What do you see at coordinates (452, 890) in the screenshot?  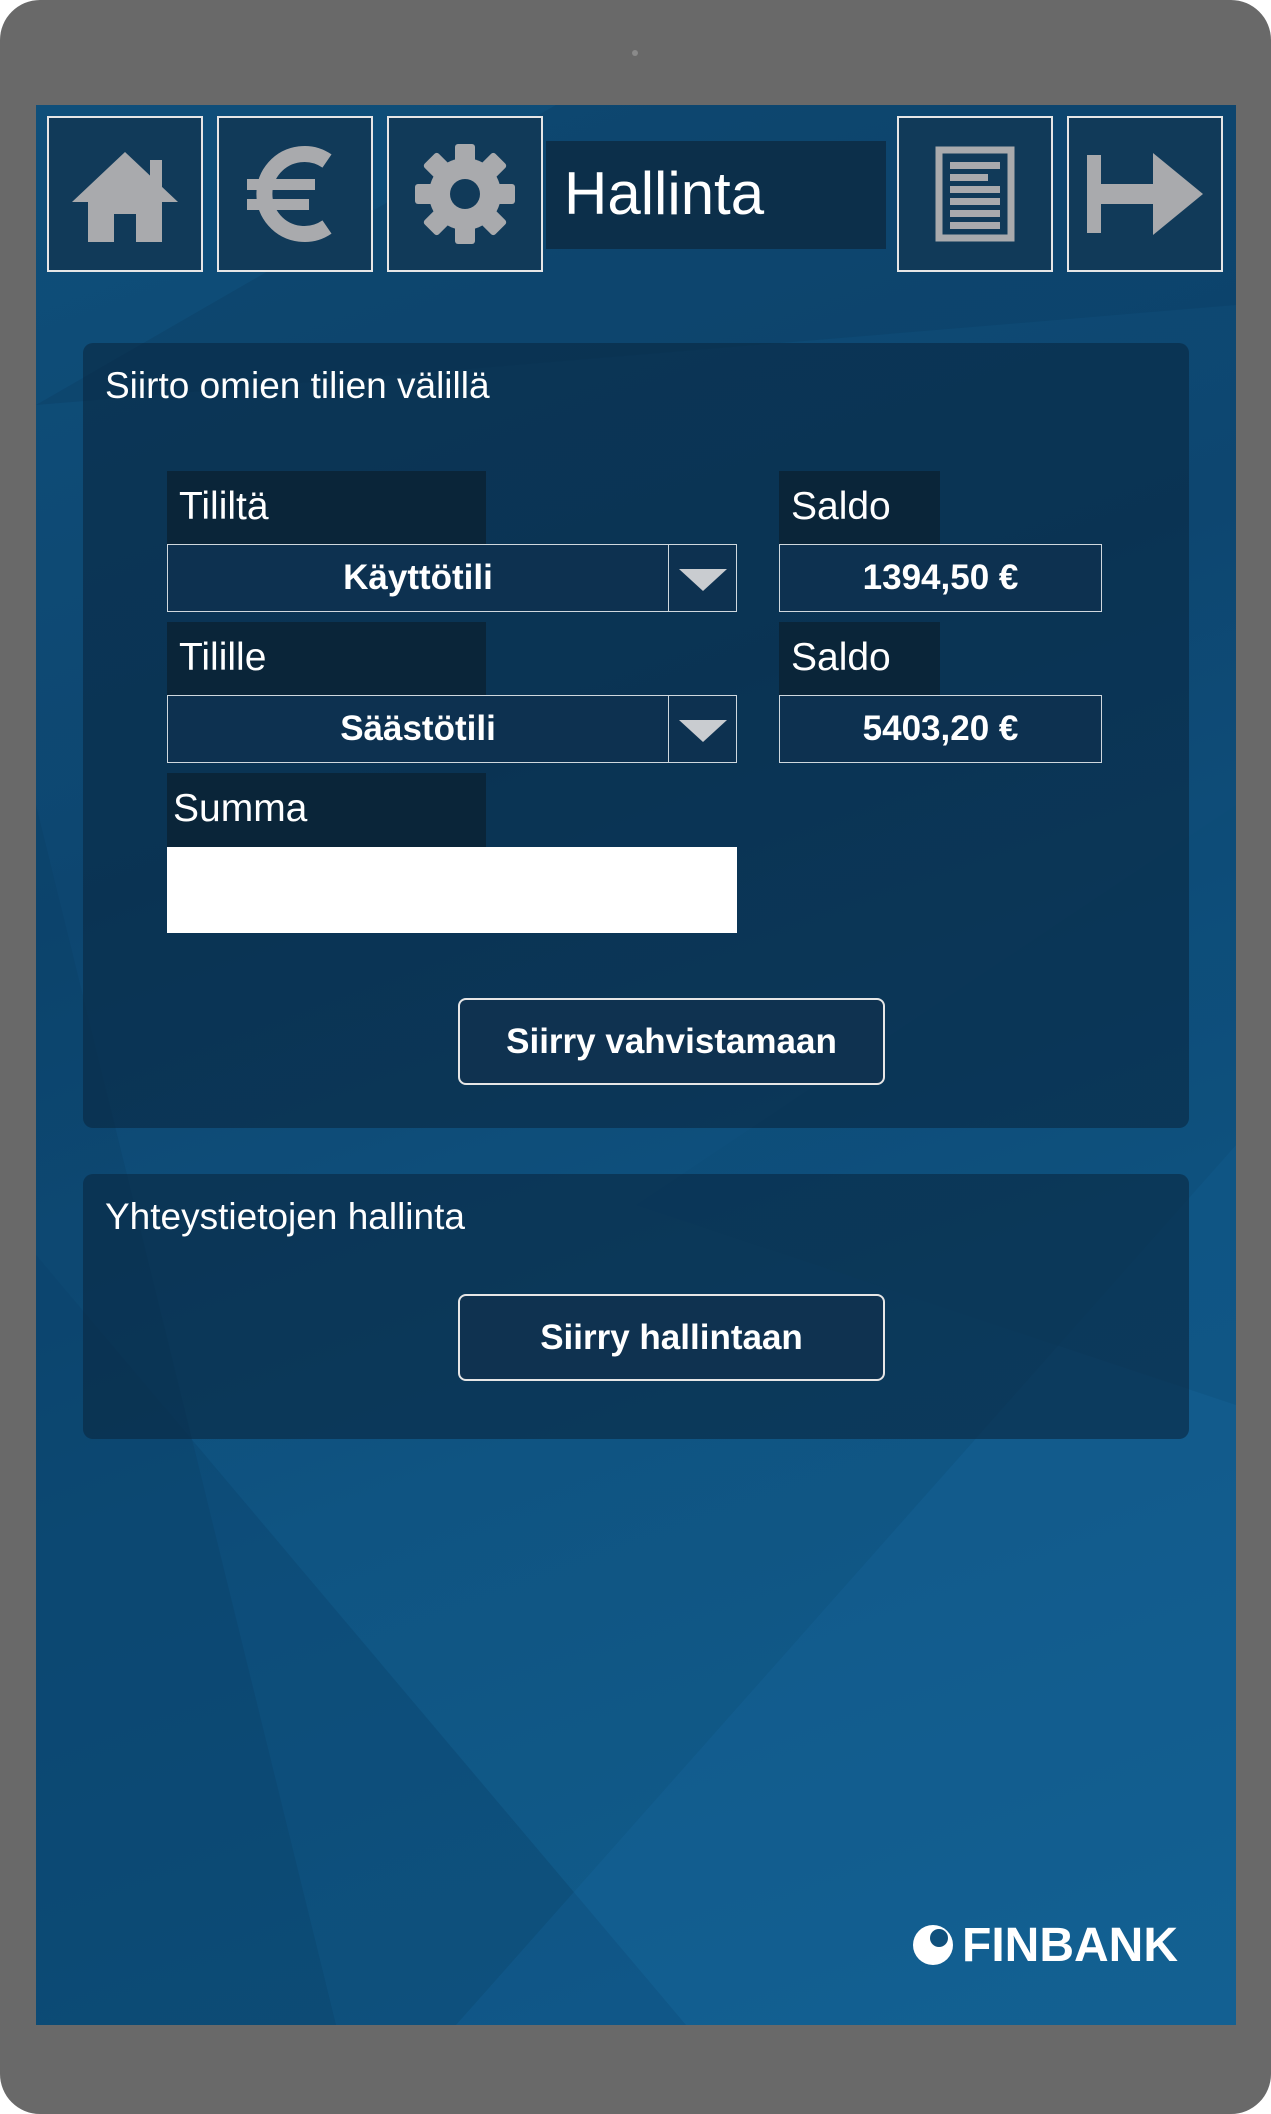 I see `amount-input` at bounding box center [452, 890].